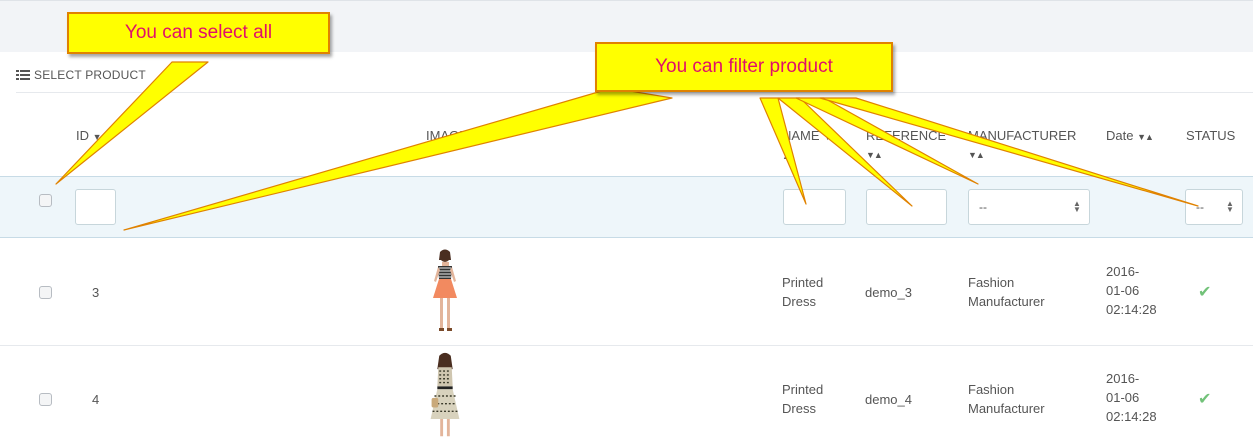  Describe the element at coordinates (132, 123) in the screenshot. I see `pointer-select-all` at that location.